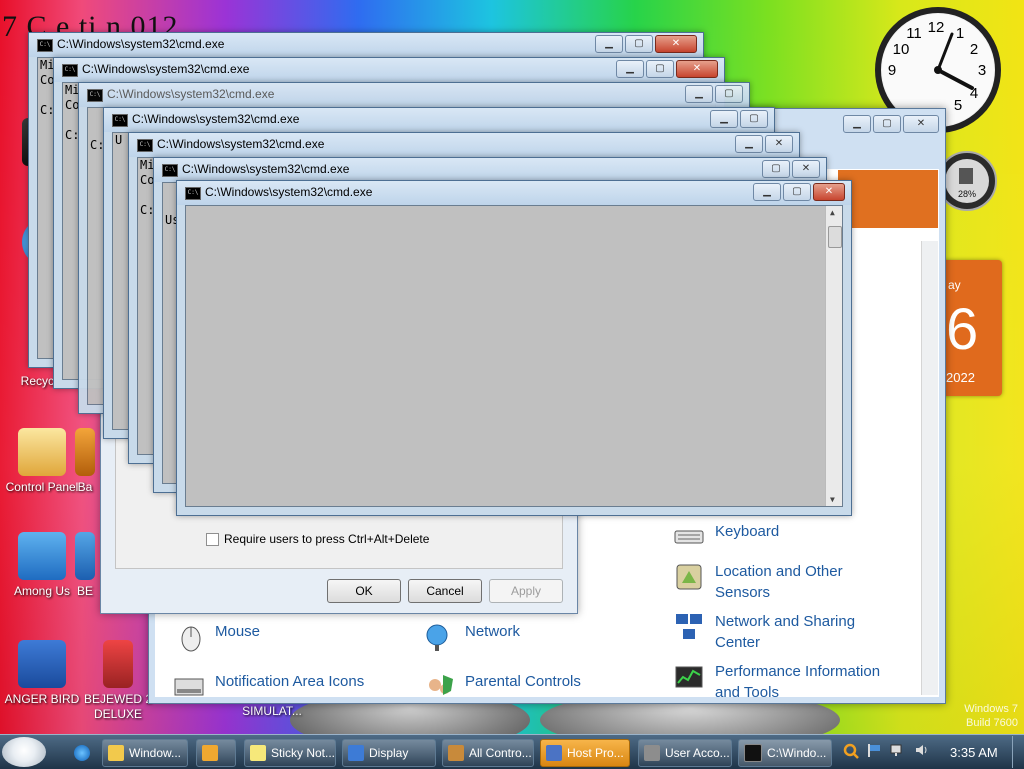 The image size is (1024, 769). Describe the element at coordinates (992, 723) in the screenshot. I see `watermark-line: Build 7600` at that location.